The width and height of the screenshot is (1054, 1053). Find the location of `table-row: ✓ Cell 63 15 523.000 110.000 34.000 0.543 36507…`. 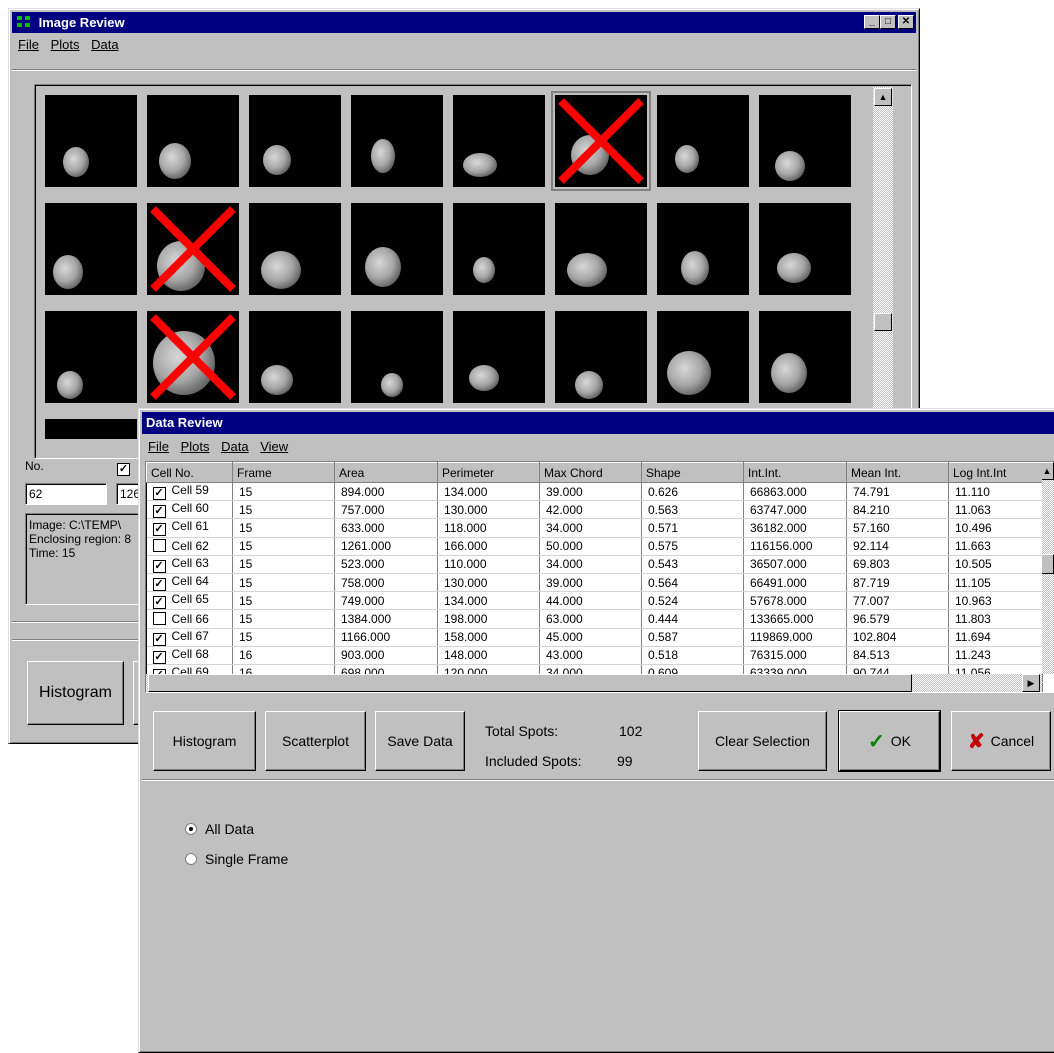

table-row: ✓ Cell 63 15 523.000 110.000 34.000 0.543 36507… is located at coordinates (594, 564).